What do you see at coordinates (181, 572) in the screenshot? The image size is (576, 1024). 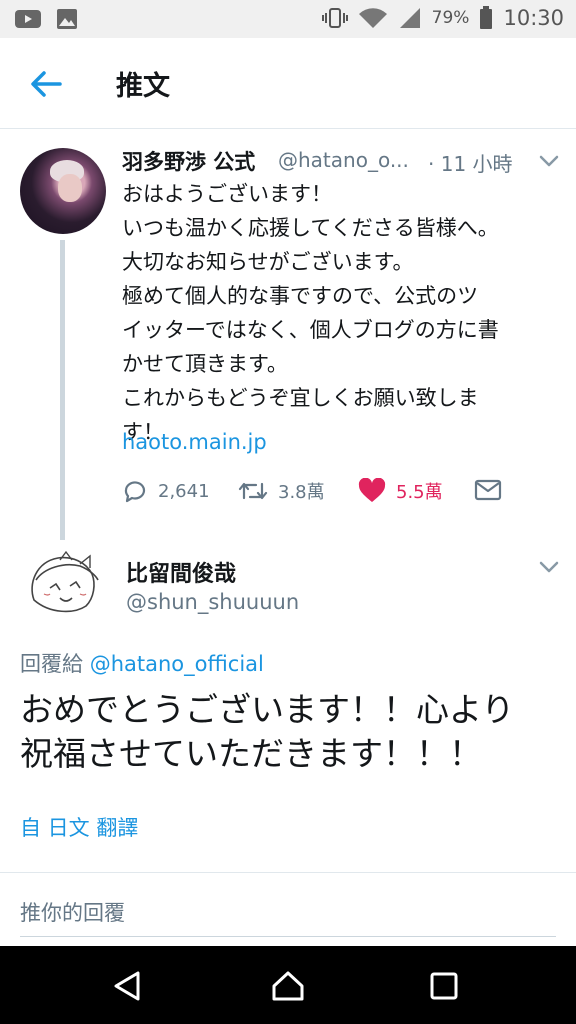 I see `reply-author-display-name: 比留間俊哉` at bounding box center [181, 572].